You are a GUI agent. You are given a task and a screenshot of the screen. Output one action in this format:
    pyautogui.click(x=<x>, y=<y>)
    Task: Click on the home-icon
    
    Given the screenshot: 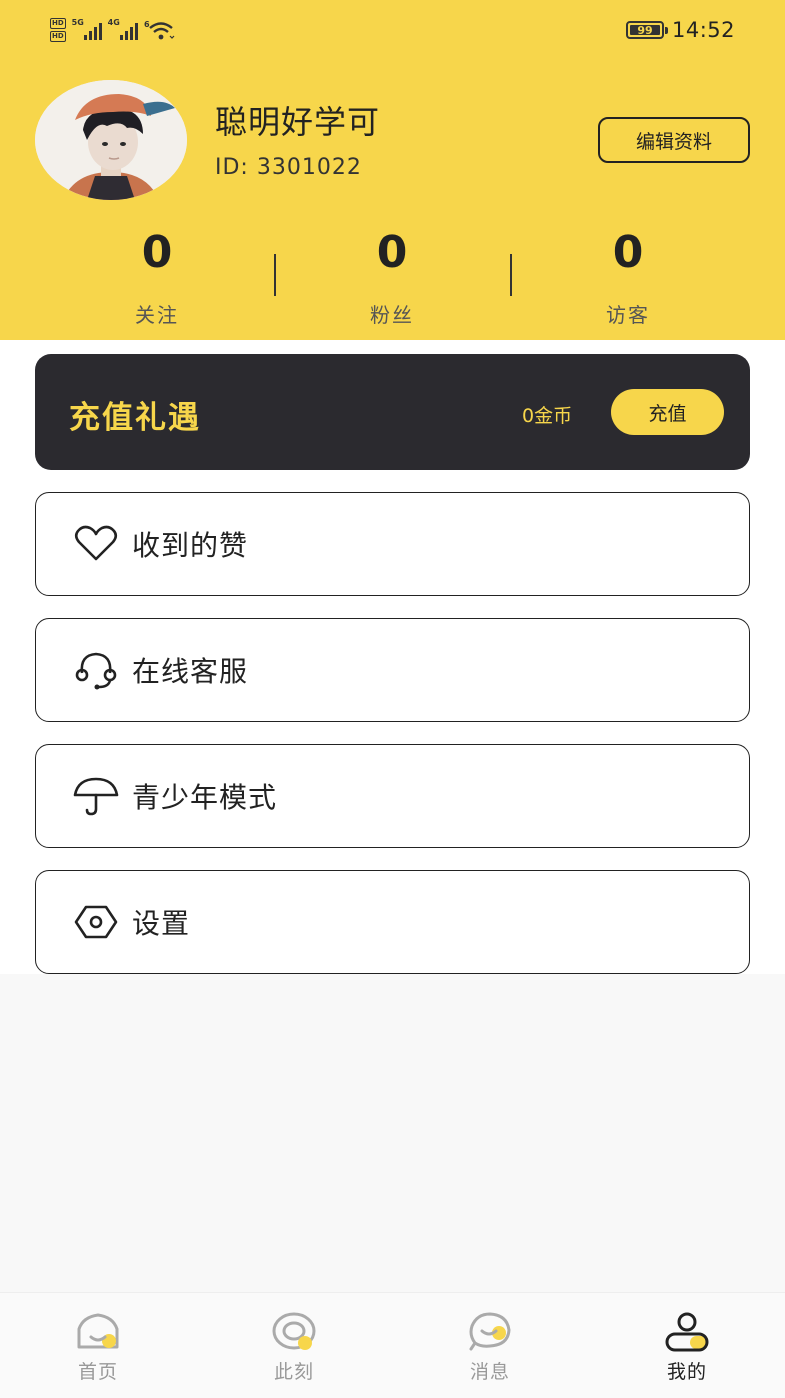 What is the action you would take?
    pyautogui.click(x=98, y=1331)
    